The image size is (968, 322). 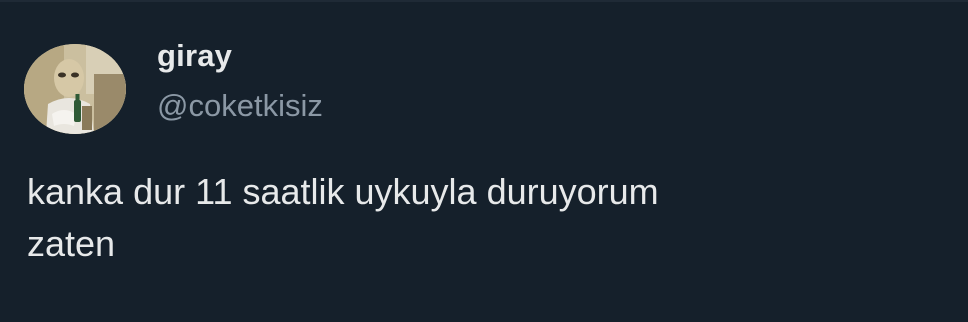 What do you see at coordinates (194, 55) in the screenshot?
I see `display-name: giray` at bounding box center [194, 55].